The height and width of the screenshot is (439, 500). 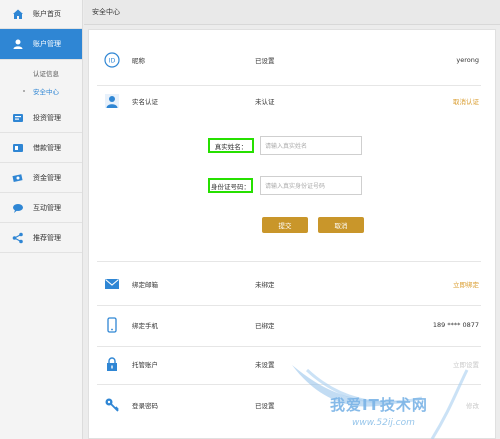 I want to click on row-label: 登录密码, so click(x=145, y=406).